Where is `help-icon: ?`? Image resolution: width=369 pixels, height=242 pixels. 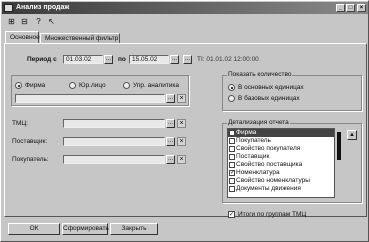 help-icon: ? is located at coordinates (38, 21).